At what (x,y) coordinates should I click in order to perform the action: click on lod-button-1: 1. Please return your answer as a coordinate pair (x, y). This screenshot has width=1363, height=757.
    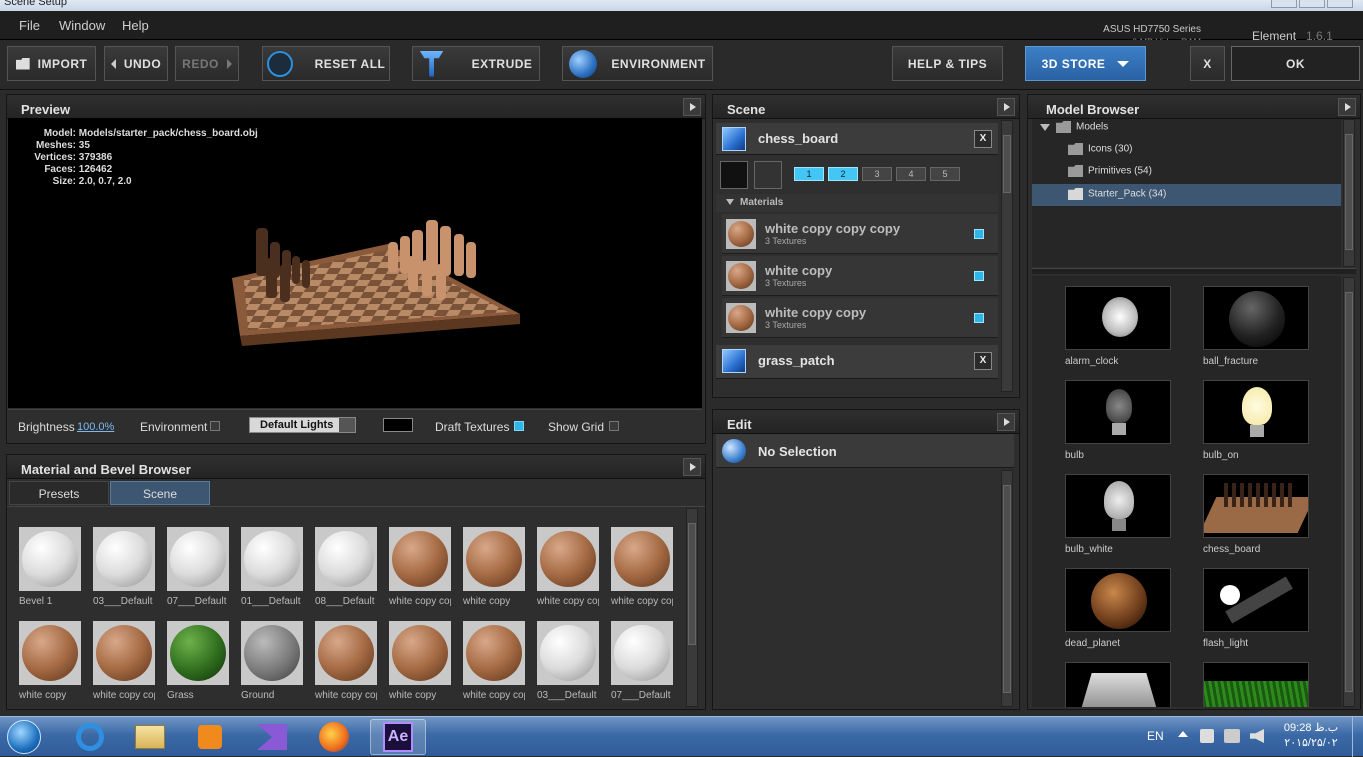
    Looking at the image, I should click on (809, 174).